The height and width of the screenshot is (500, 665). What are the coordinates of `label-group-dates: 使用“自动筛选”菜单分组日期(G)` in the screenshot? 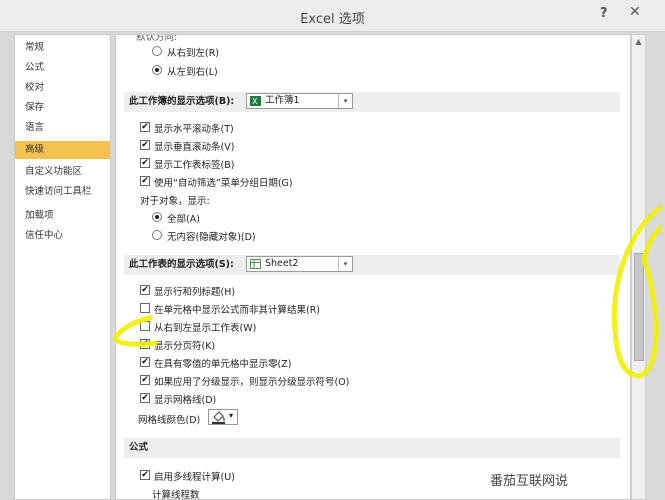 It's located at (223, 183).